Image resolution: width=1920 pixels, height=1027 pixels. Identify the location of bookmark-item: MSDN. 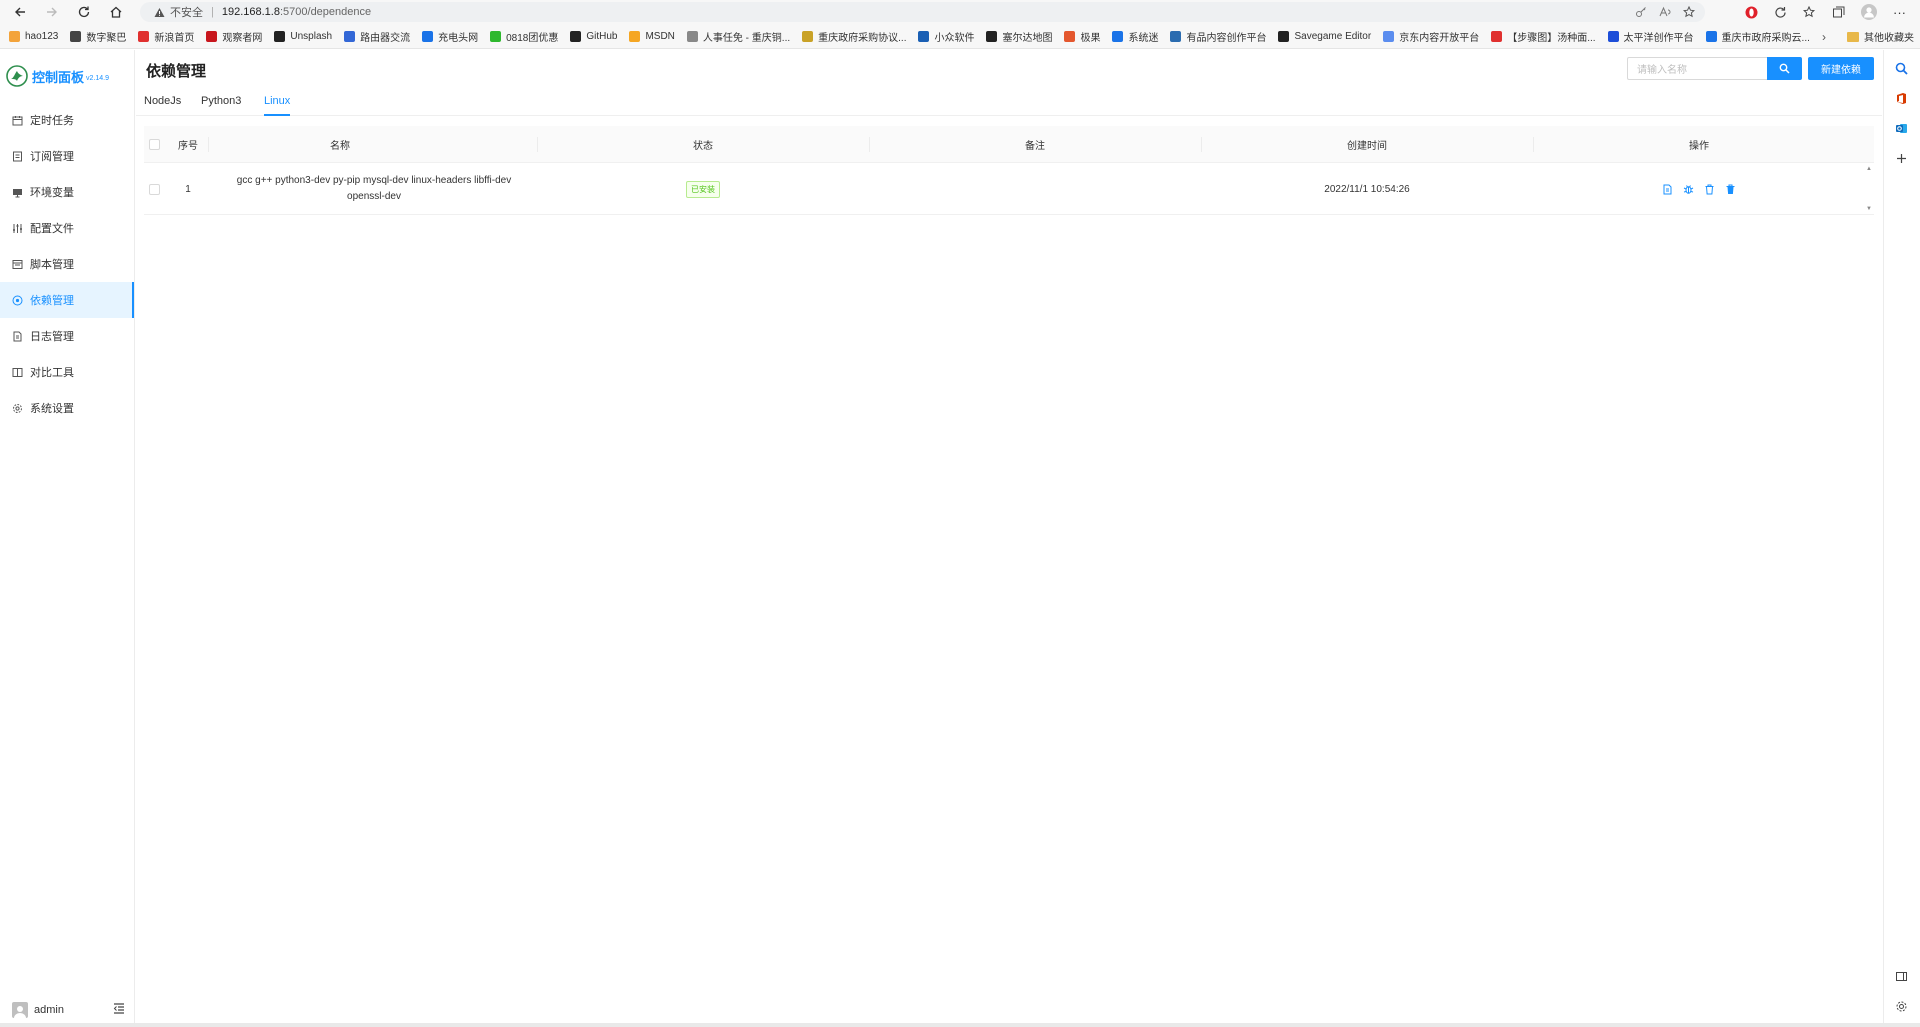
(652, 36).